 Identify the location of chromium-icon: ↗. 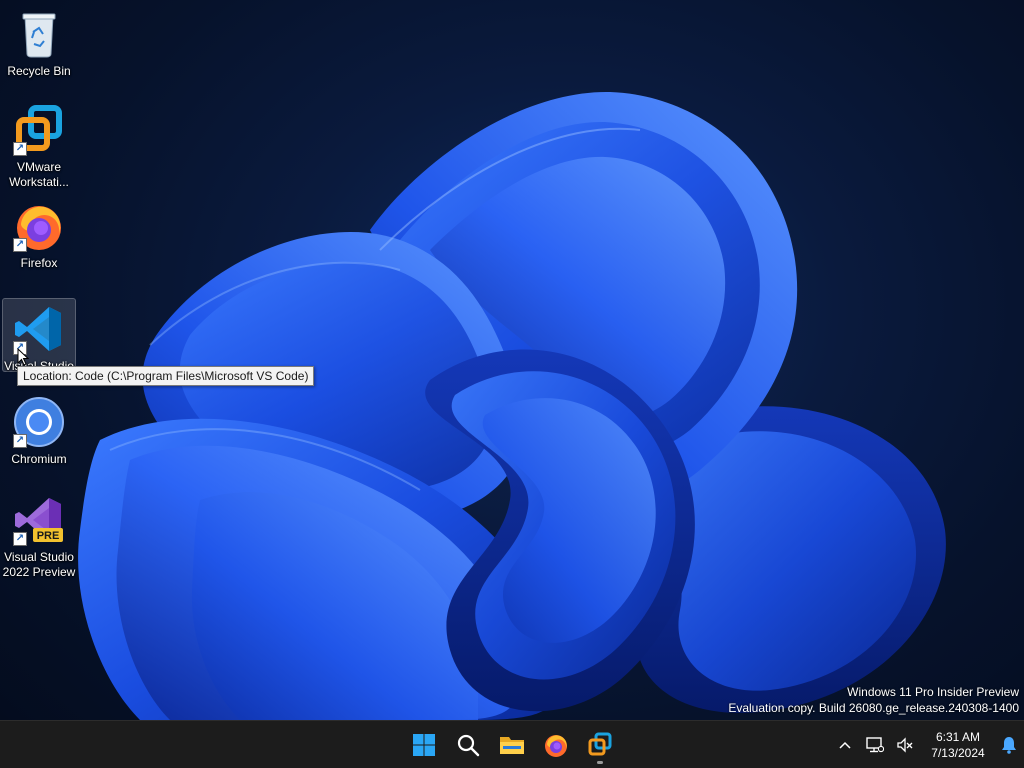
(39, 422).